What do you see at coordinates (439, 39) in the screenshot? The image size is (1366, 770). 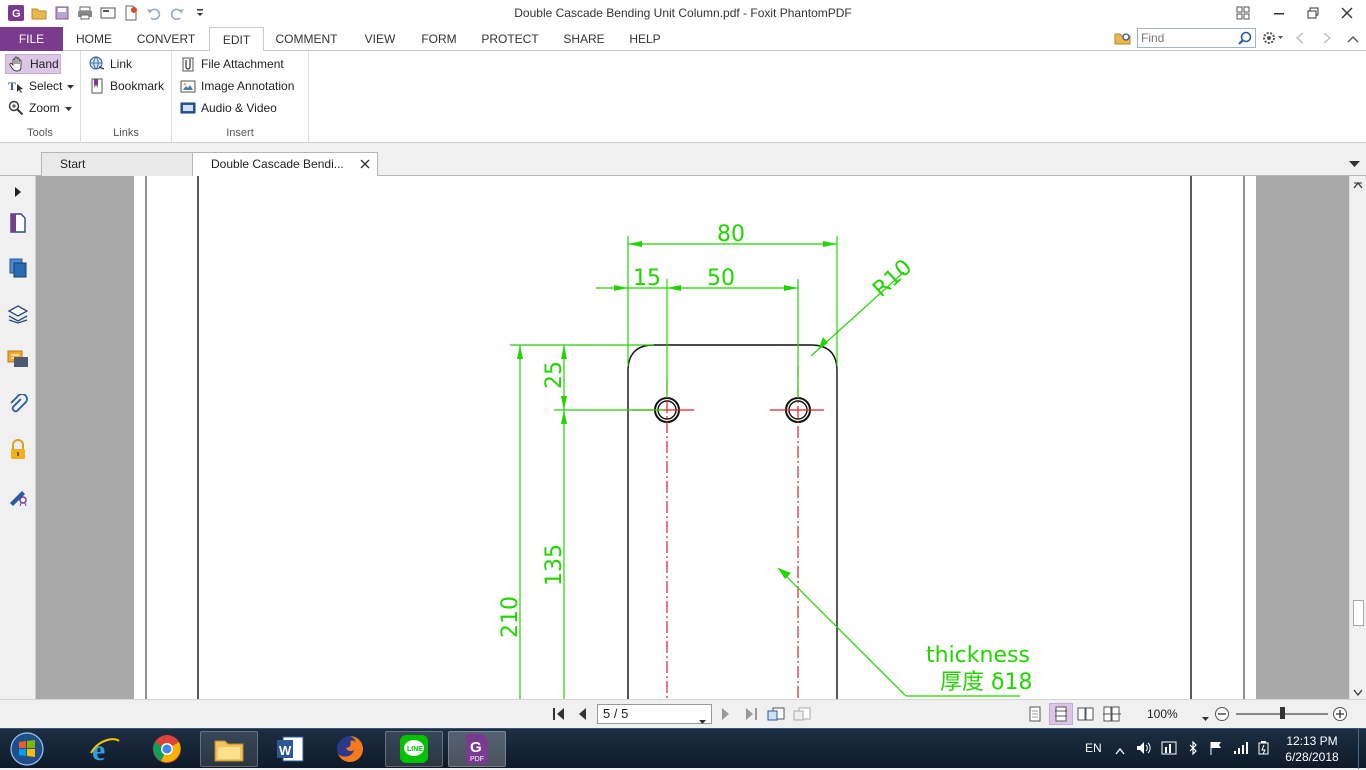 I see `tab-form: FORM` at bounding box center [439, 39].